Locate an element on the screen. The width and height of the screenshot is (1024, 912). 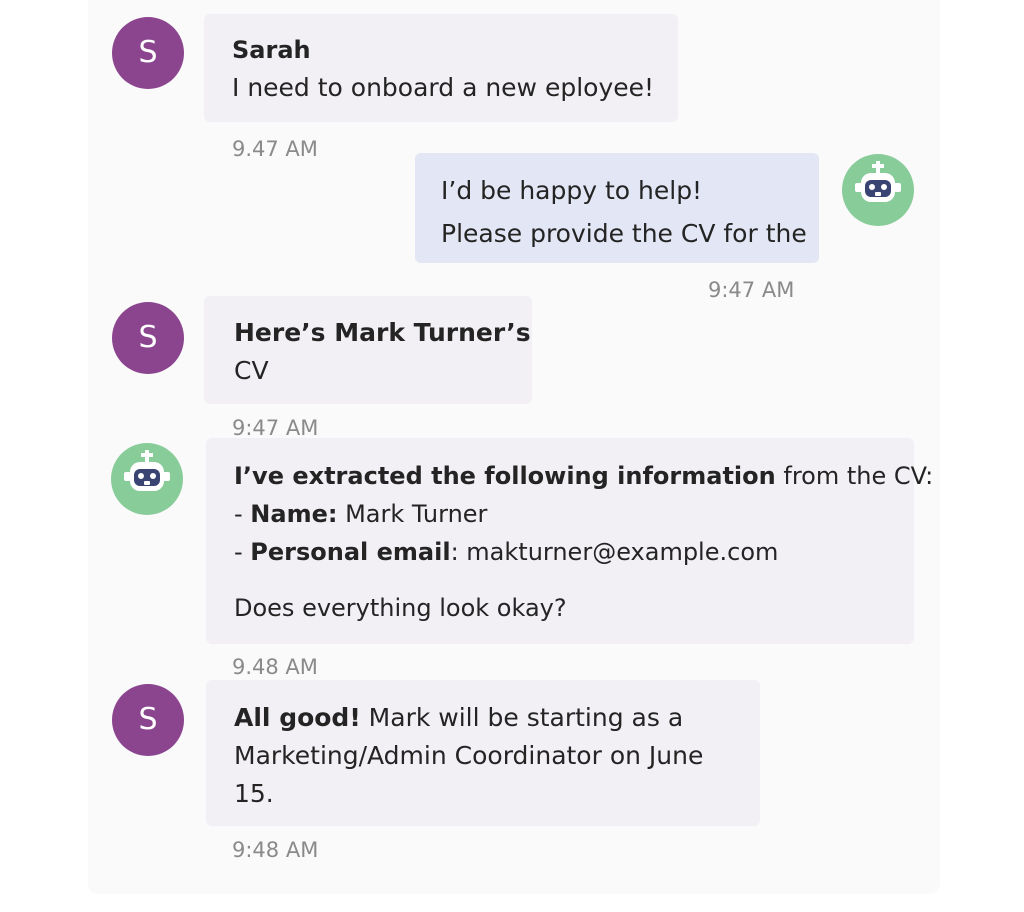
message-text: I need to onboard a new eployee! is located at coordinates (443, 87).